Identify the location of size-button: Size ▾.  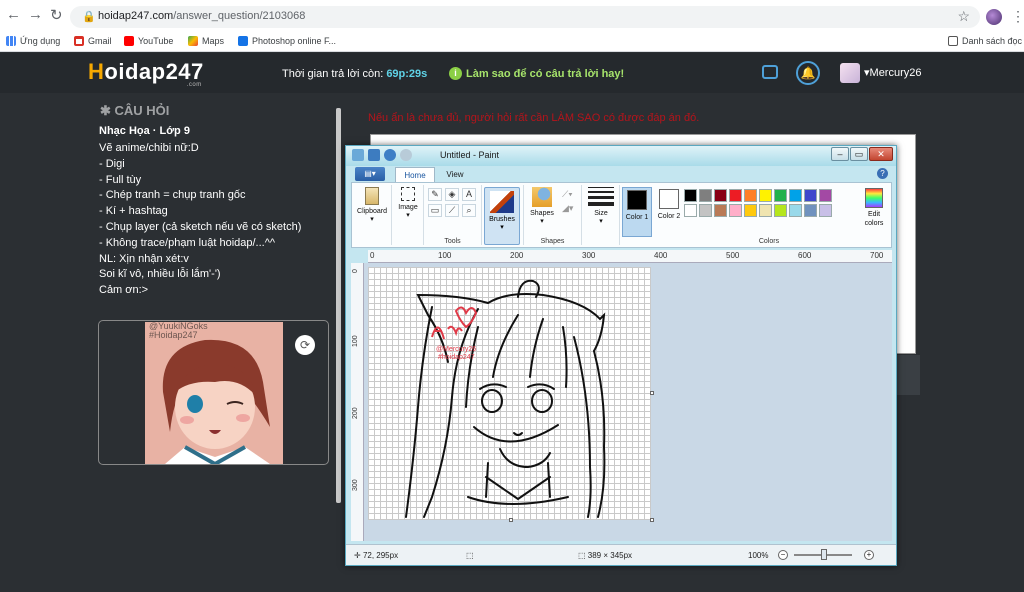
(601, 206).